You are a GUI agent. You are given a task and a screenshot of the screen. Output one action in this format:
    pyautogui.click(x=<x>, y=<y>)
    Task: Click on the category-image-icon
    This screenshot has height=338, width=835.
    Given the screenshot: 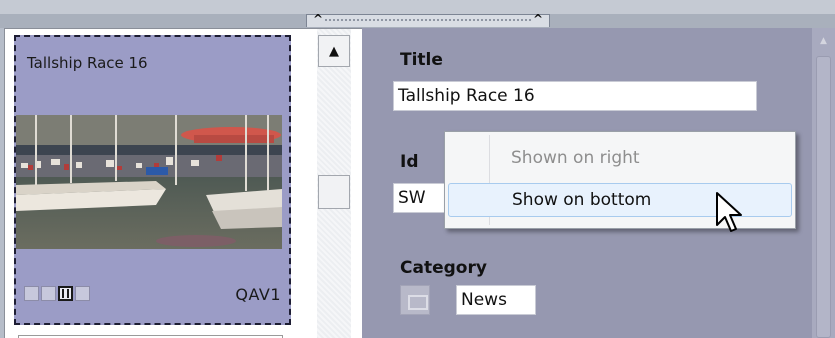 What is the action you would take?
    pyautogui.click(x=415, y=300)
    